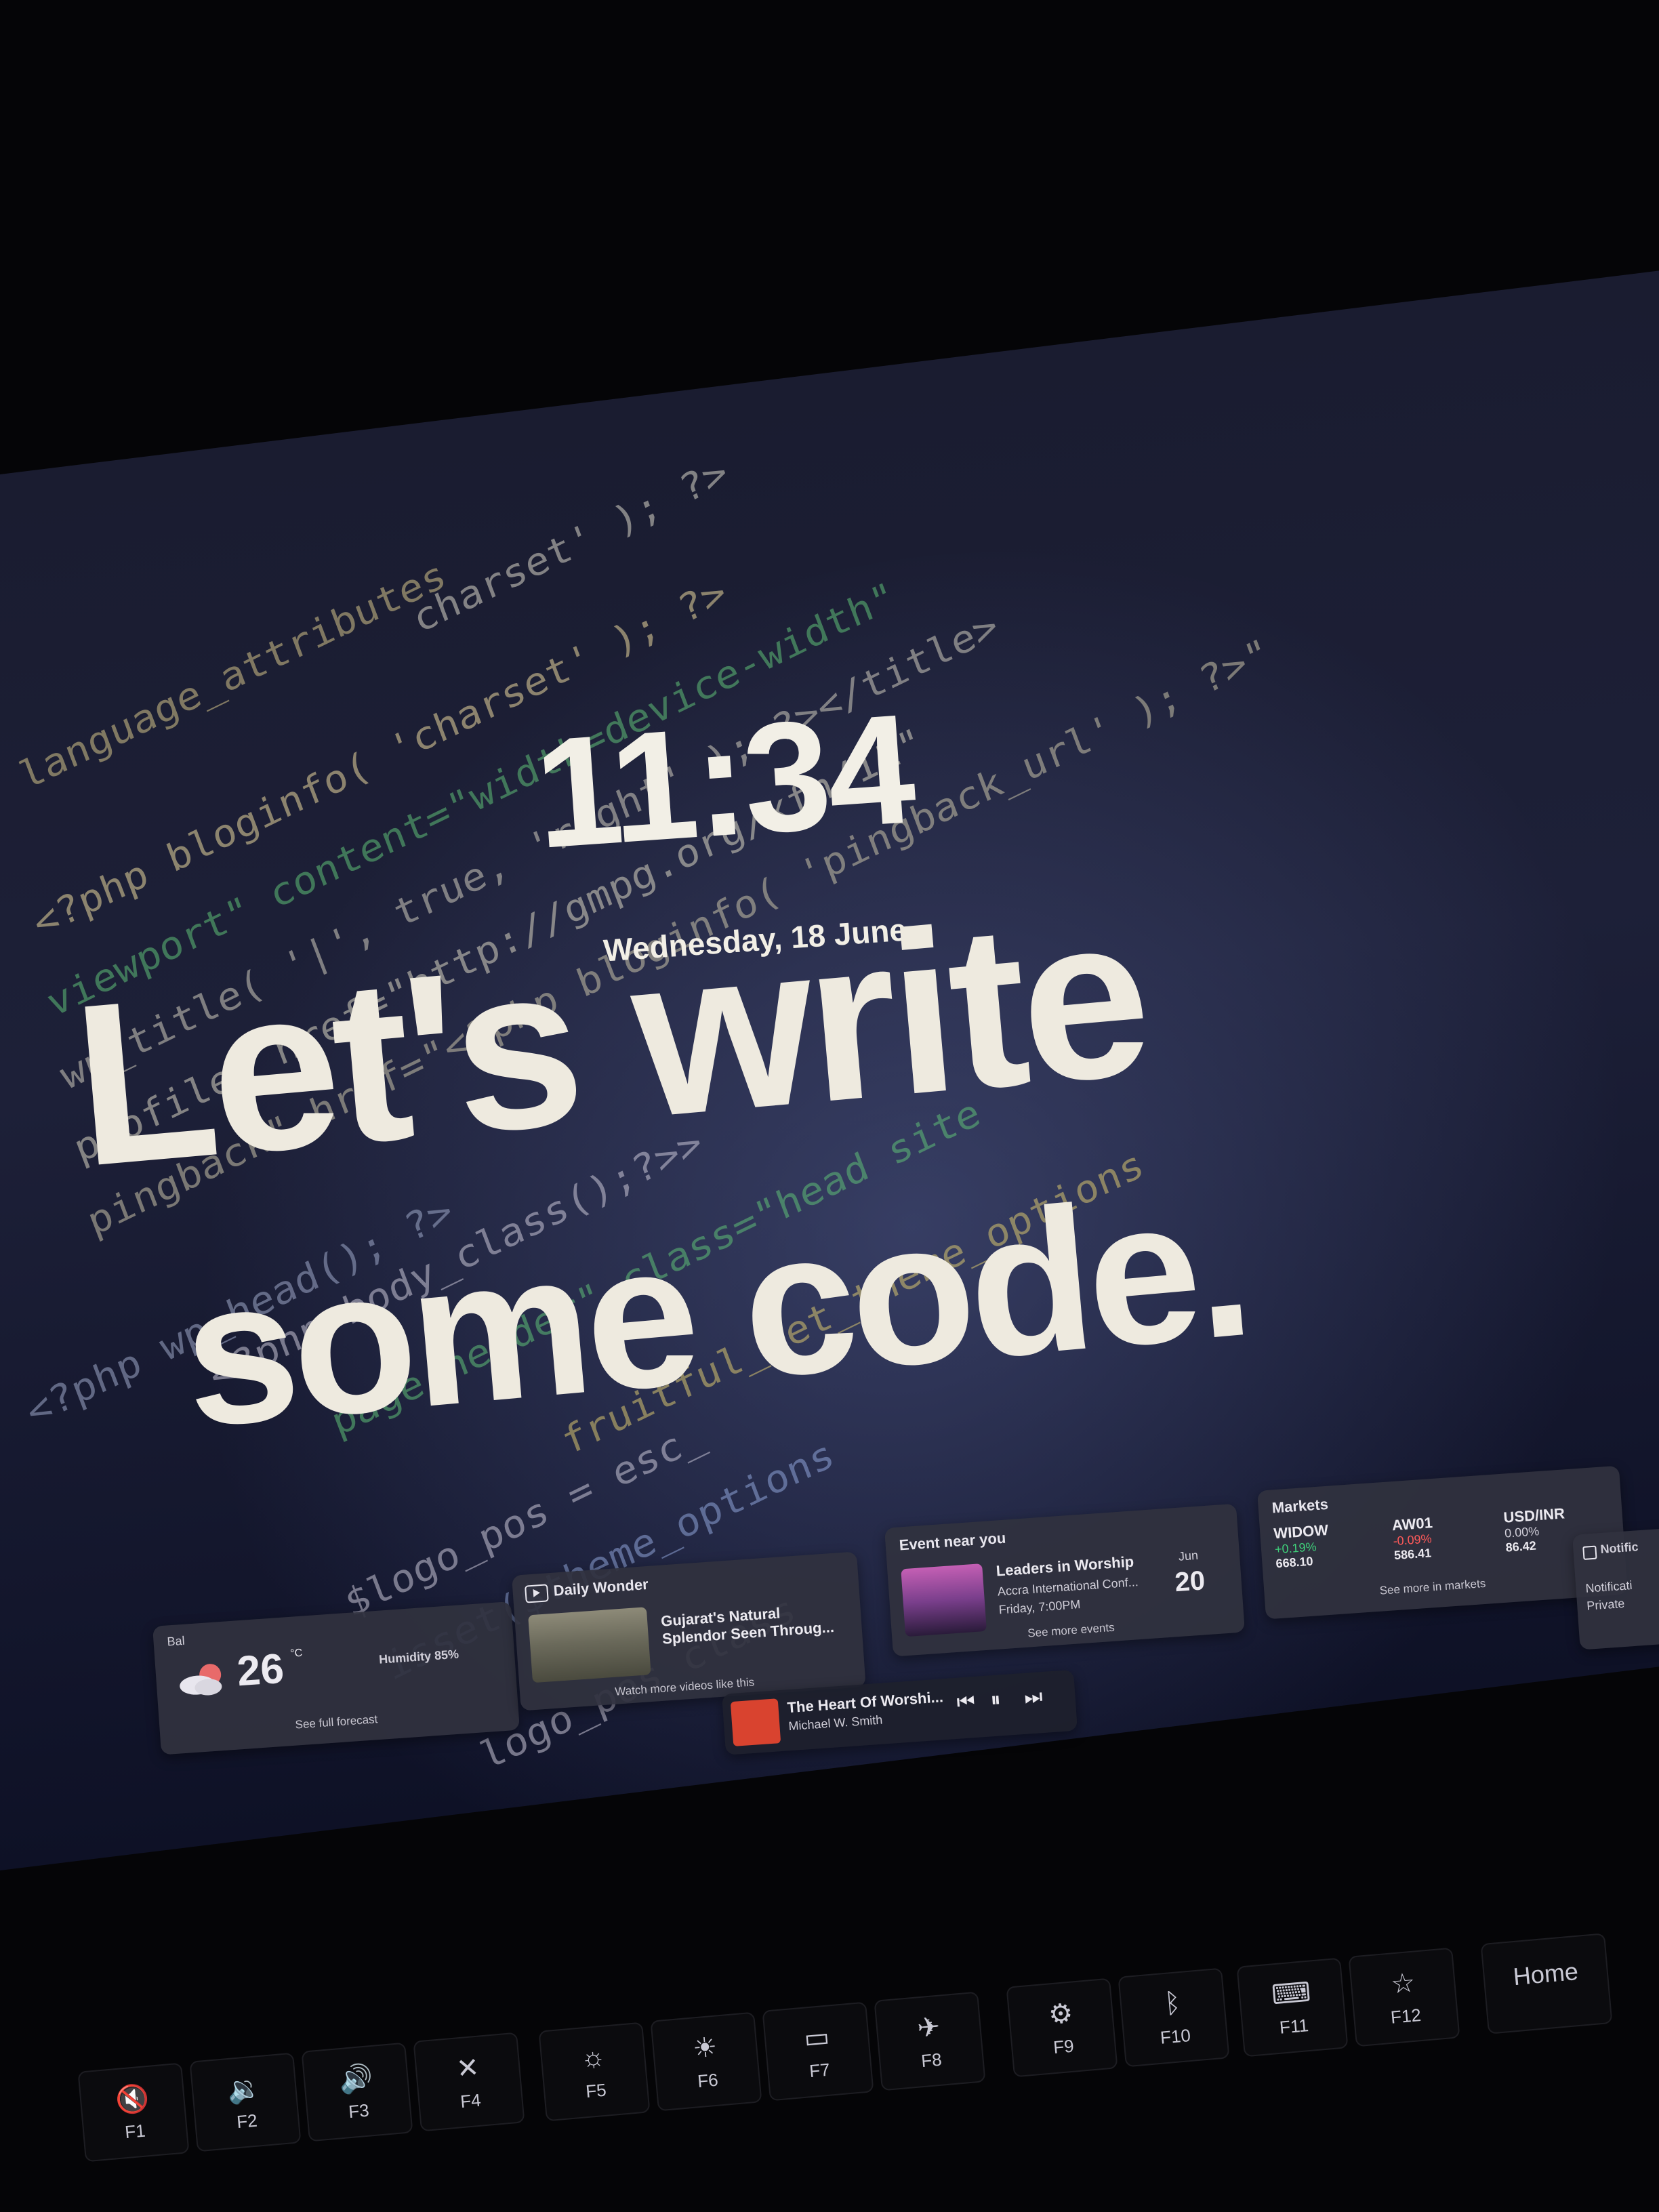 The width and height of the screenshot is (1659, 2212). I want to click on see-more-in-markets-link: See more in markets, so click(1432, 1587).